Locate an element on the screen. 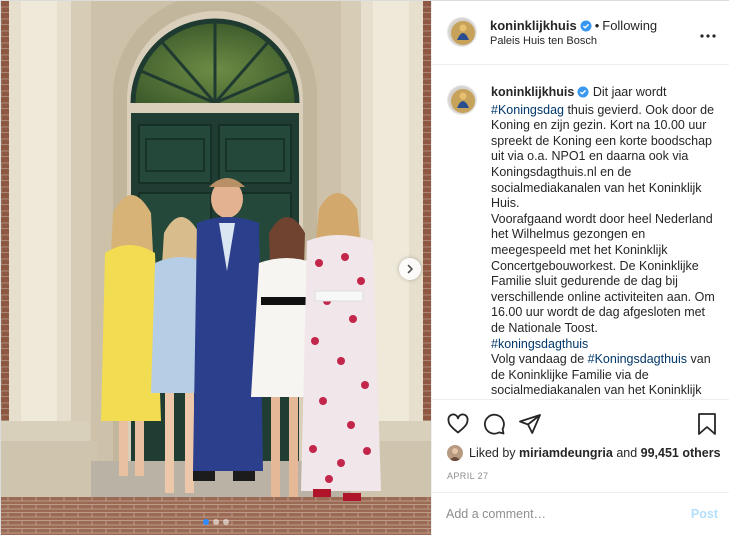  liker-avatar is located at coordinates (455, 453).